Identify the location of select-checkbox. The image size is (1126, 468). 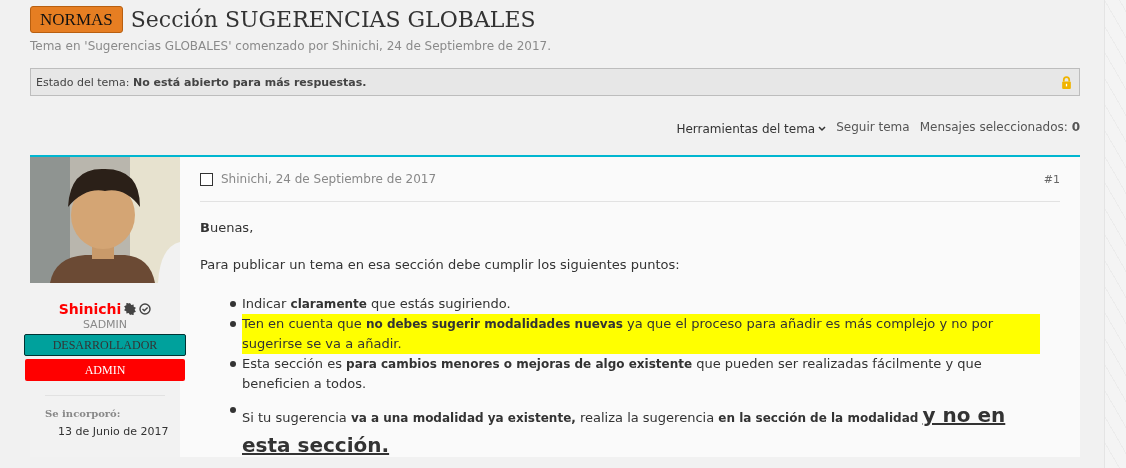
(206, 179).